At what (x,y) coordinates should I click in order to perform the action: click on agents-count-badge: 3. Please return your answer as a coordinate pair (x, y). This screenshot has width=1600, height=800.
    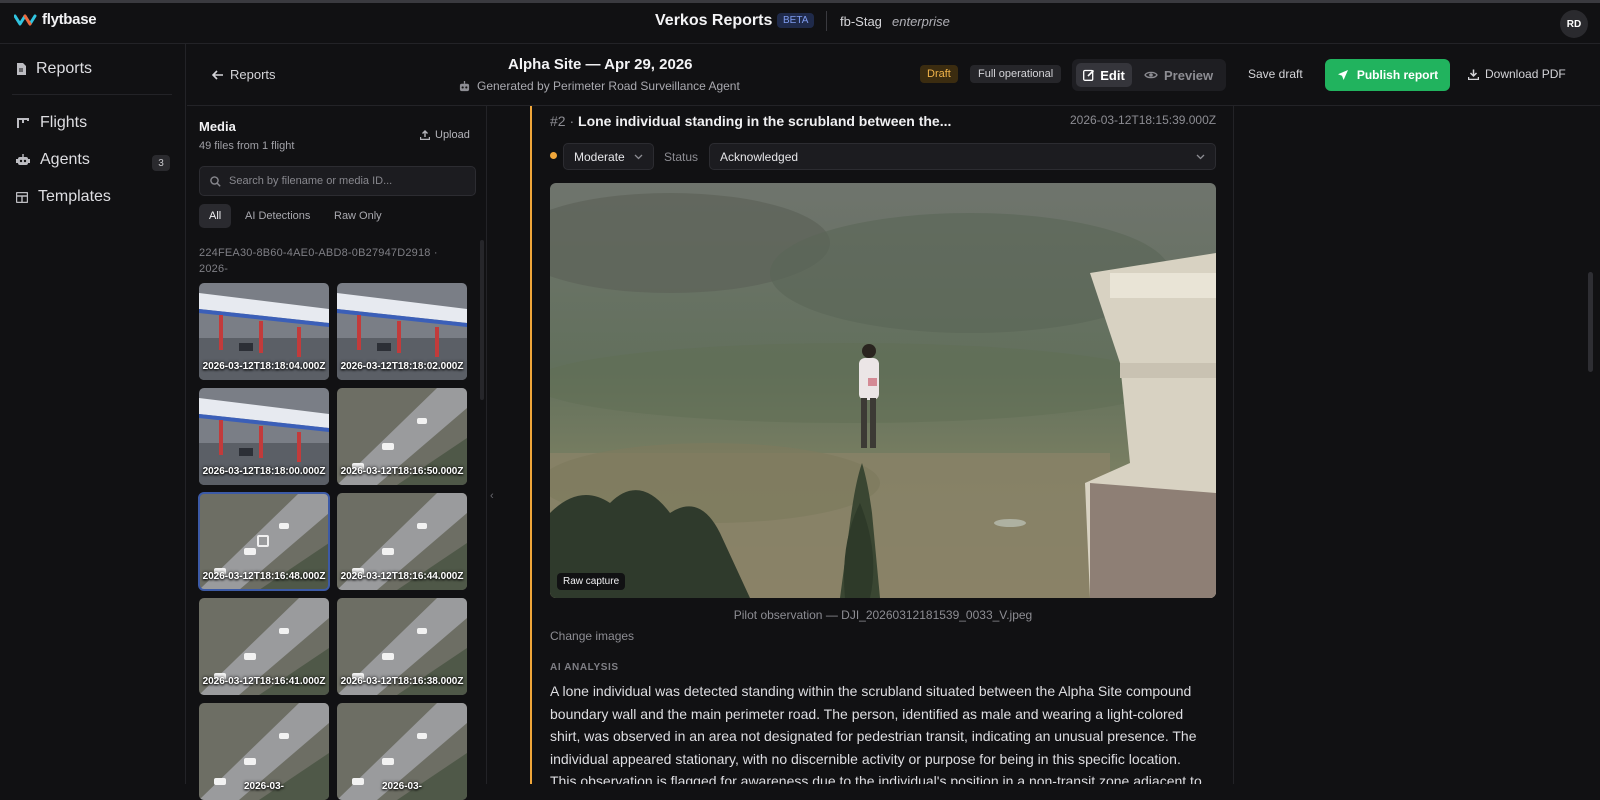
    Looking at the image, I should click on (161, 163).